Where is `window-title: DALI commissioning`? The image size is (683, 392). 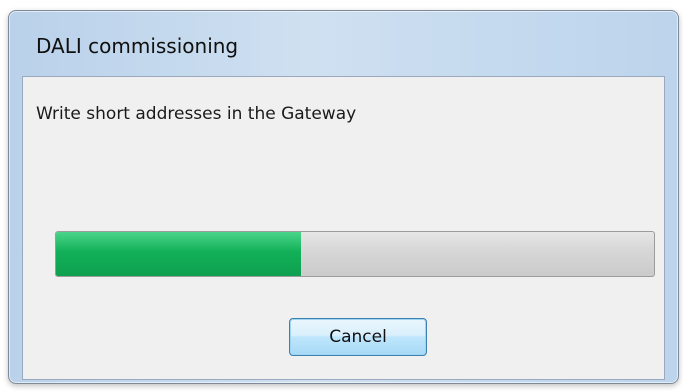 window-title: DALI commissioning is located at coordinates (137, 46).